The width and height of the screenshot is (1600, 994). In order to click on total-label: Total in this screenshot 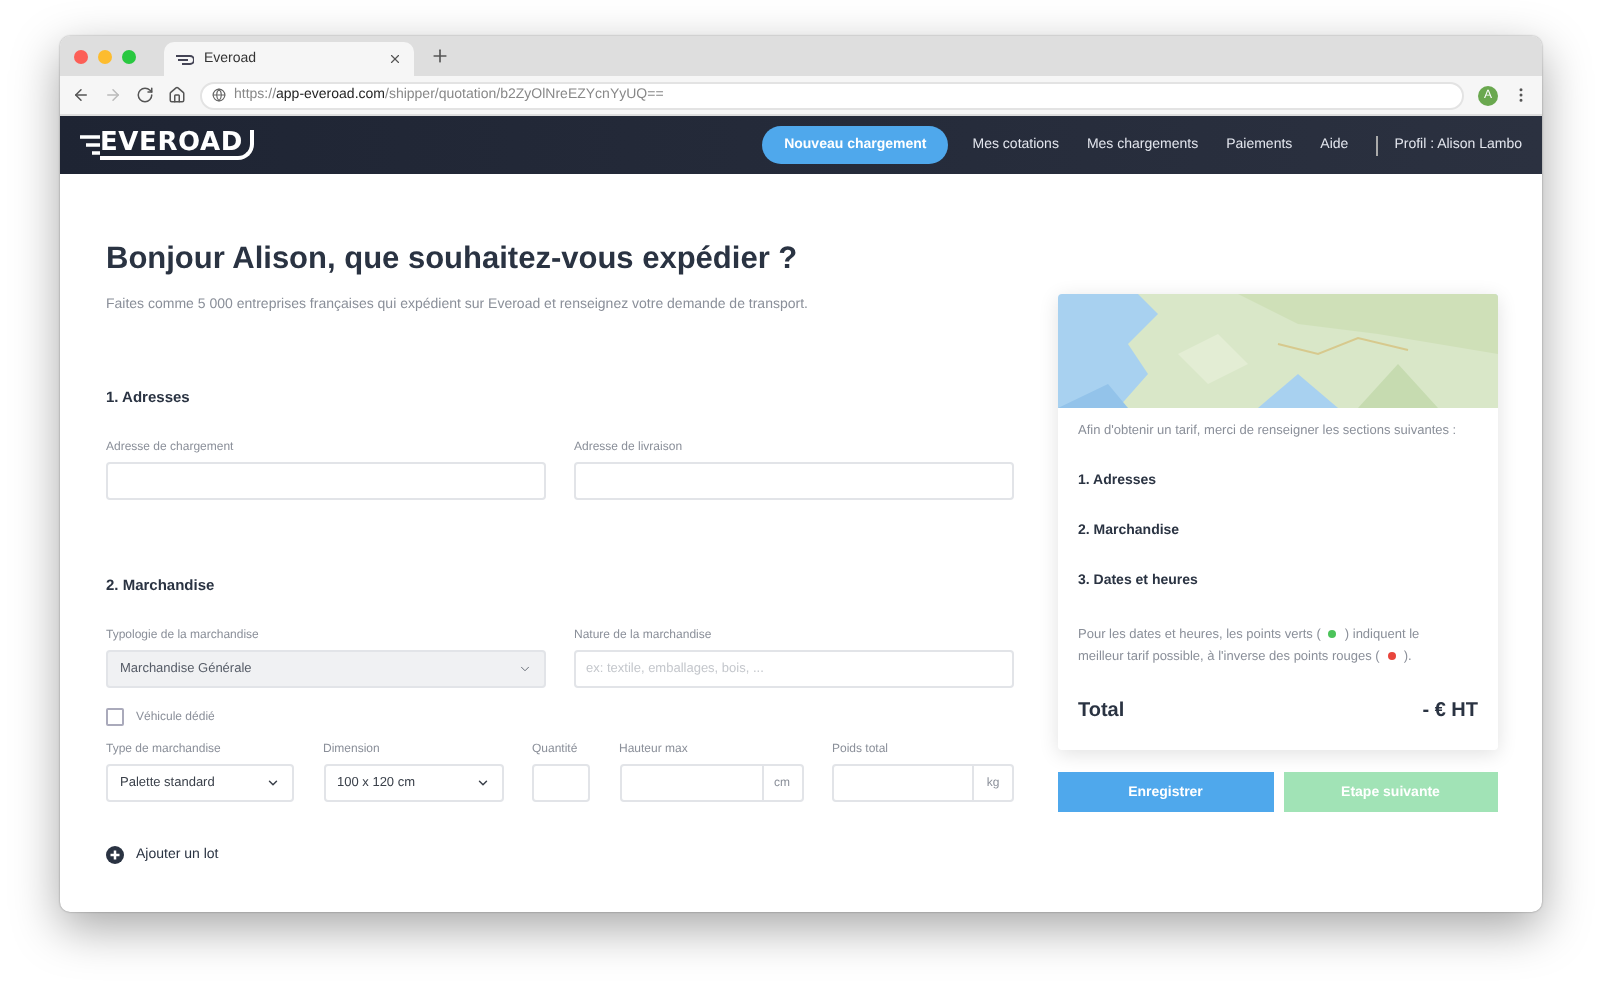, I will do `click(1101, 711)`.